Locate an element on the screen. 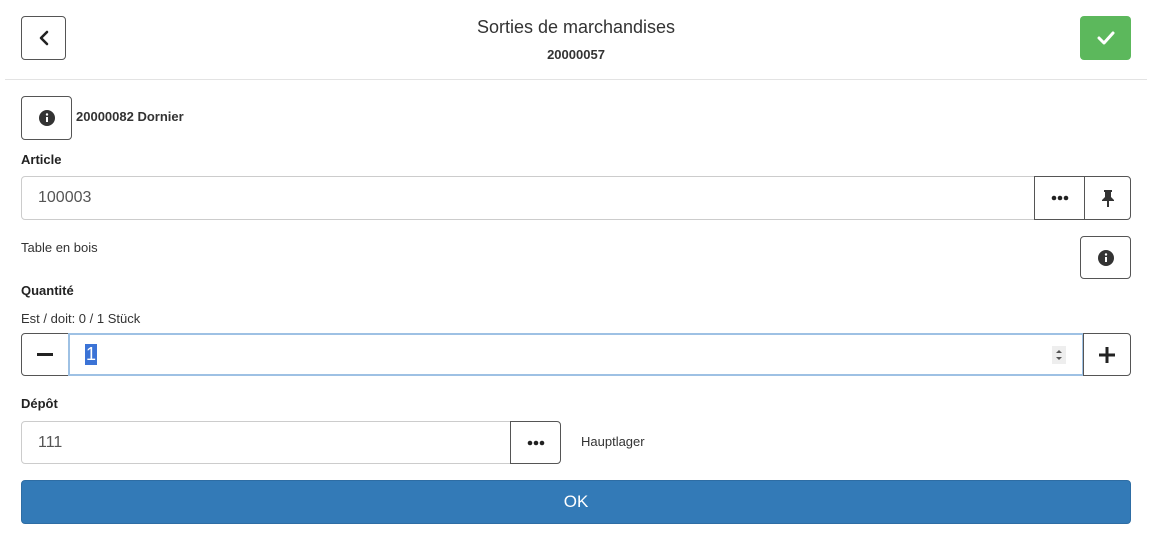 The height and width of the screenshot is (548, 1170). confirm-button is located at coordinates (1105, 38).